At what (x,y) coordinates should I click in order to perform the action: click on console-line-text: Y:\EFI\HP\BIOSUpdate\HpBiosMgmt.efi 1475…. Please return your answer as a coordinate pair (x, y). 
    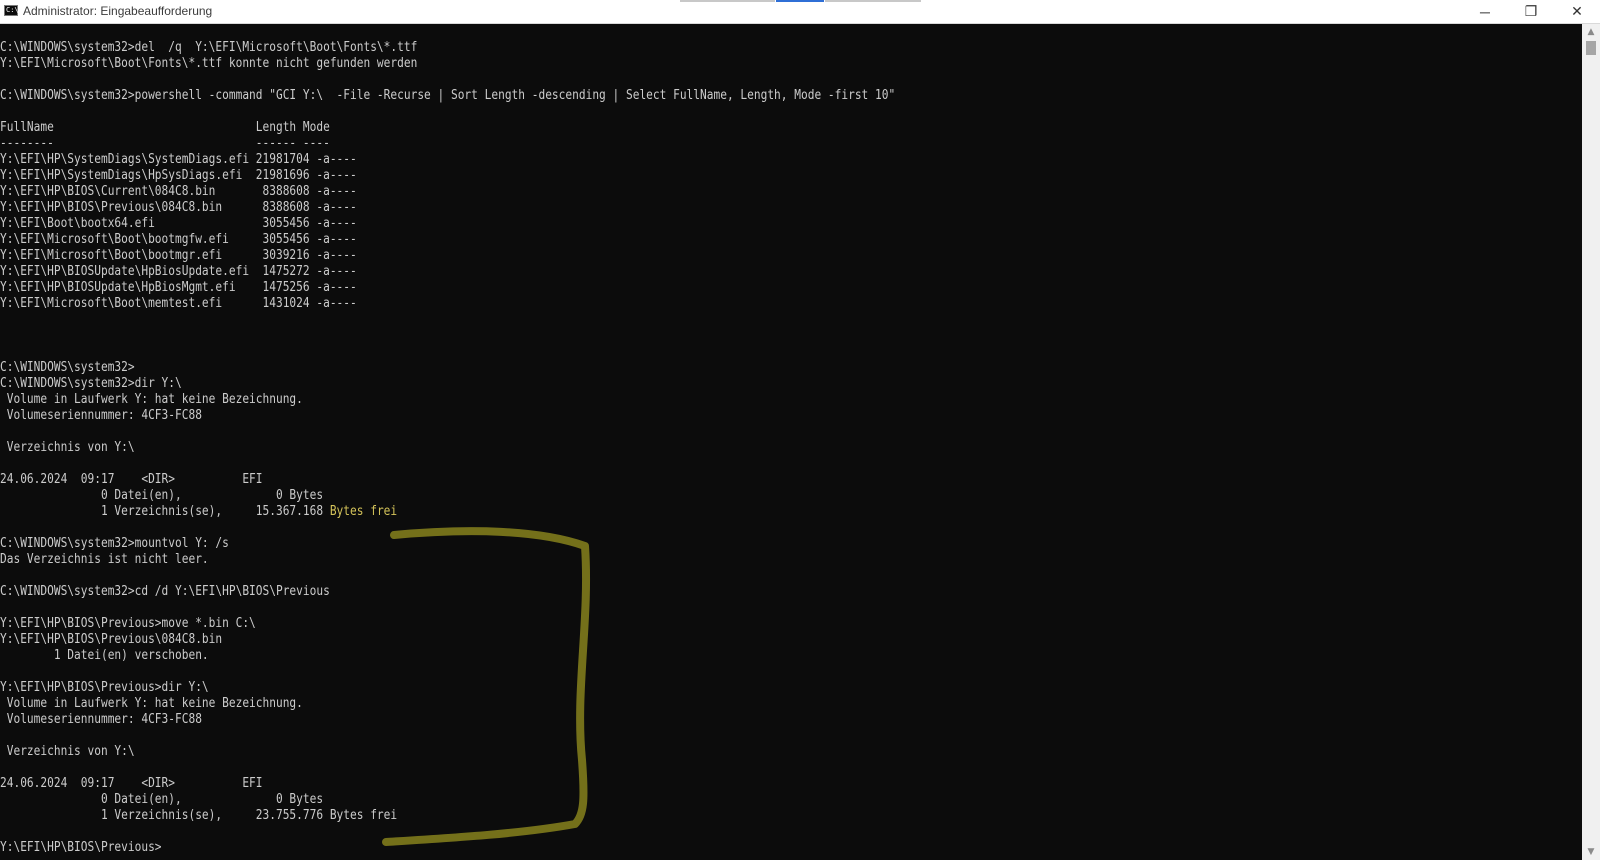
    Looking at the image, I should click on (178, 287).